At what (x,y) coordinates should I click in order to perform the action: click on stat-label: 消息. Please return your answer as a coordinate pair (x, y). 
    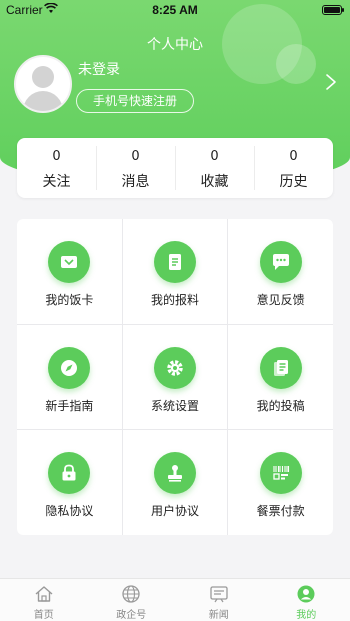
    Looking at the image, I should click on (135, 182).